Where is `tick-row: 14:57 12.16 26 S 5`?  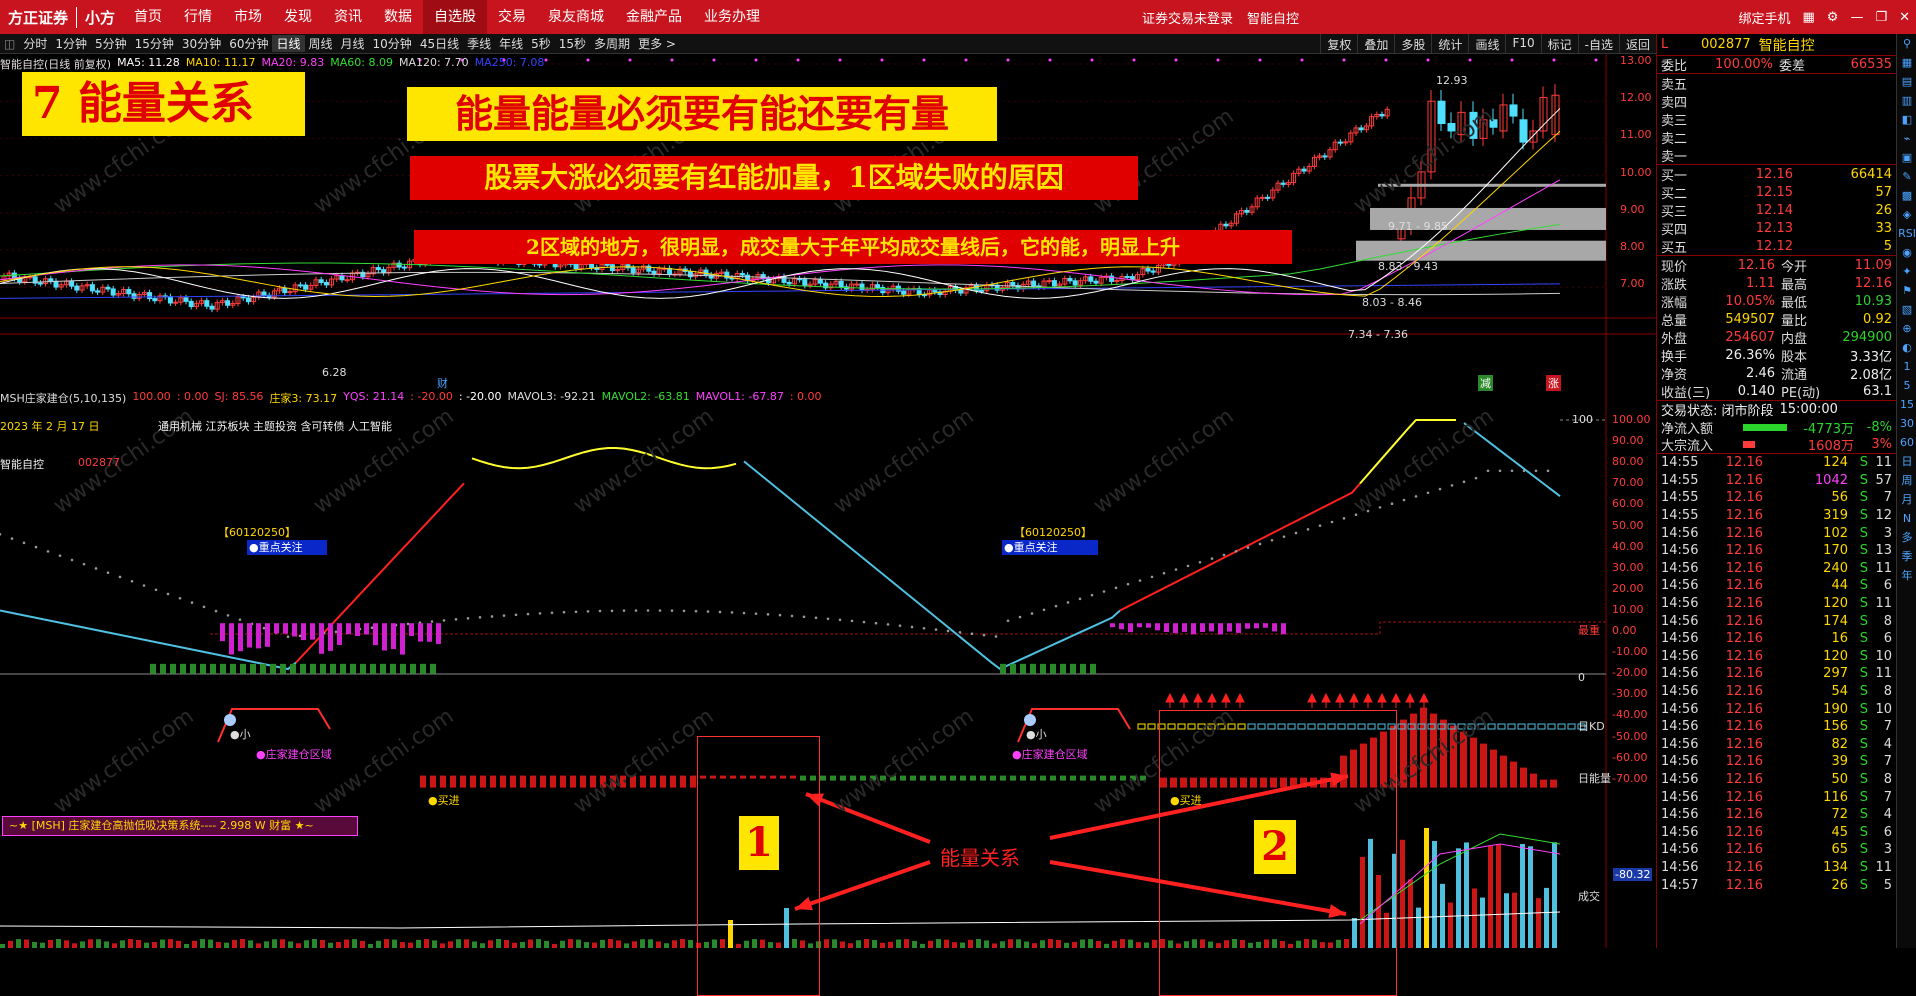
tick-row: 14:57 12.16 26 S 5 is located at coordinates (1776, 885).